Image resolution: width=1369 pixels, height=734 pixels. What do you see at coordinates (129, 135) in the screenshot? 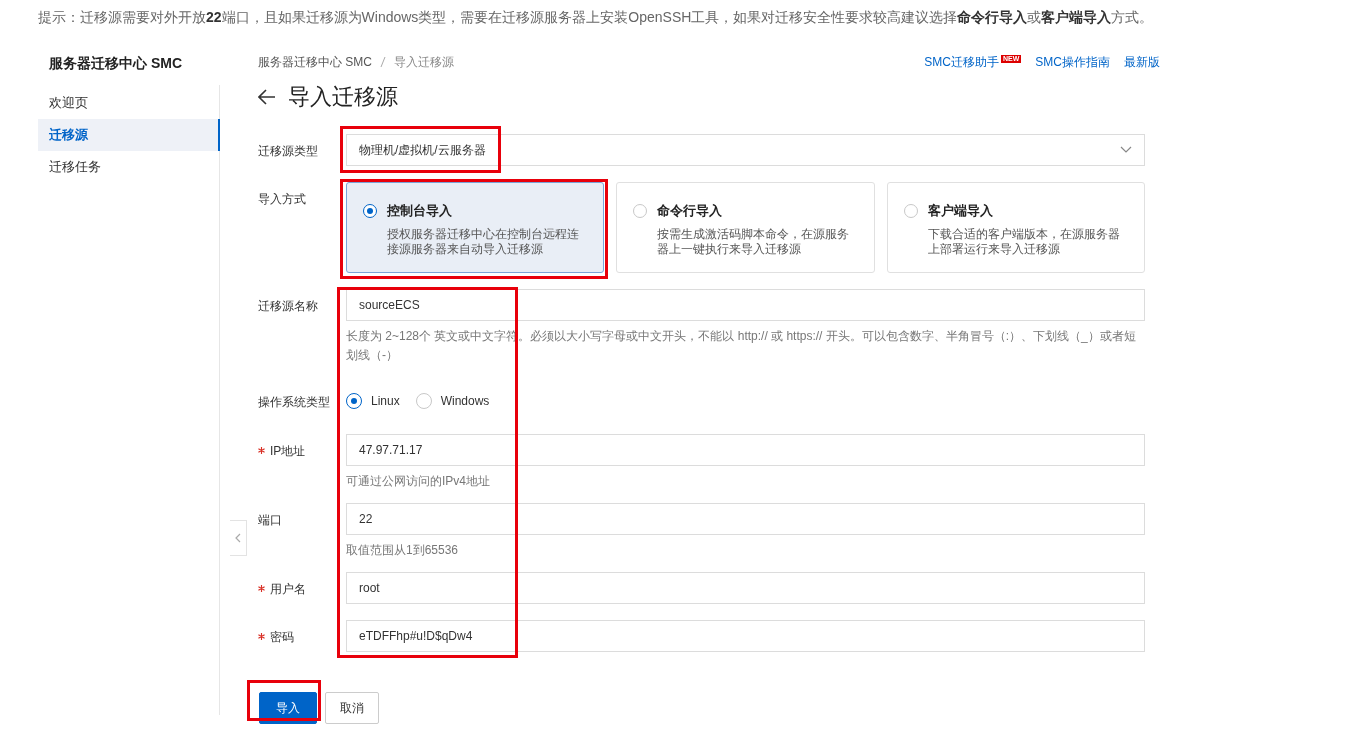
I see `sidebar-item: 迁移源` at bounding box center [129, 135].